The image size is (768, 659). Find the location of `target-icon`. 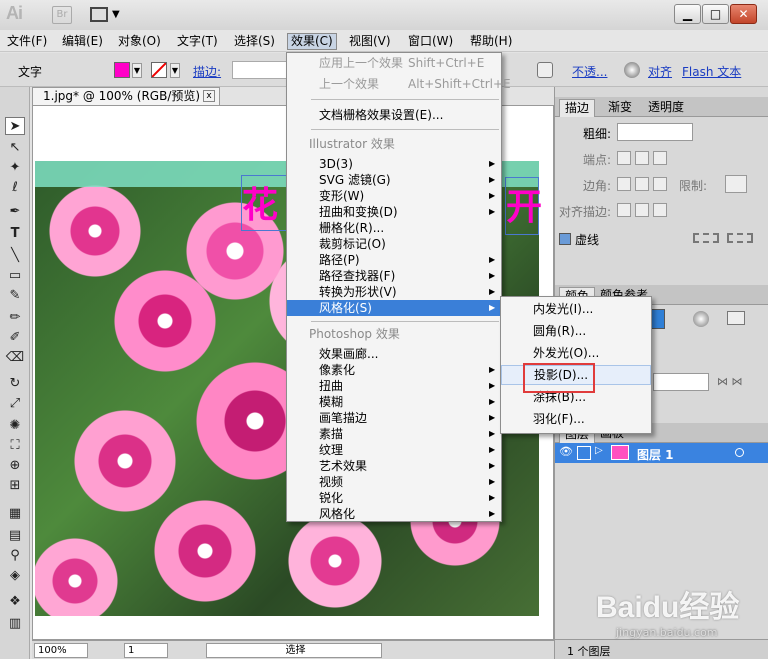

target-icon is located at coordinates (739, 452).